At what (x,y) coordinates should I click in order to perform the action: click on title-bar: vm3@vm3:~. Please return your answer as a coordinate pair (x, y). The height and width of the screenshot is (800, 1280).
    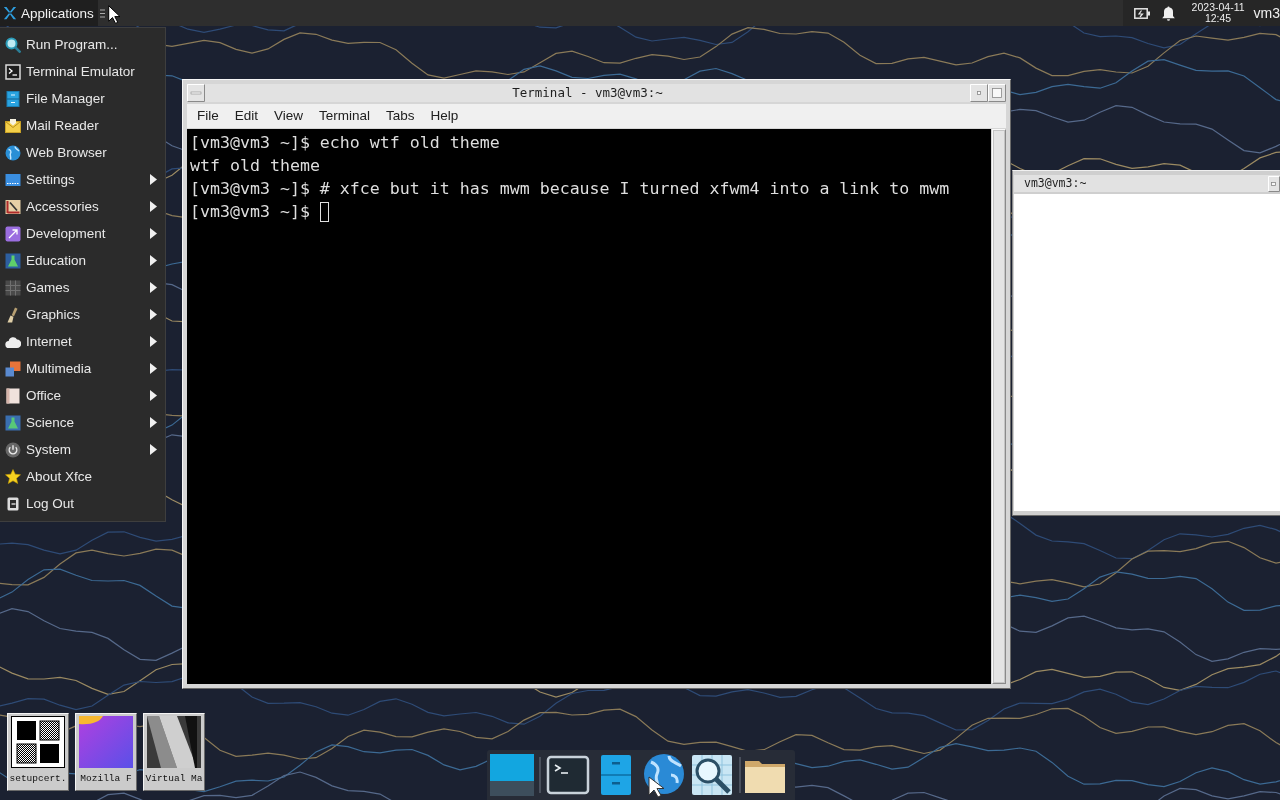
    Looking at the image, I should click on (1147, 183).